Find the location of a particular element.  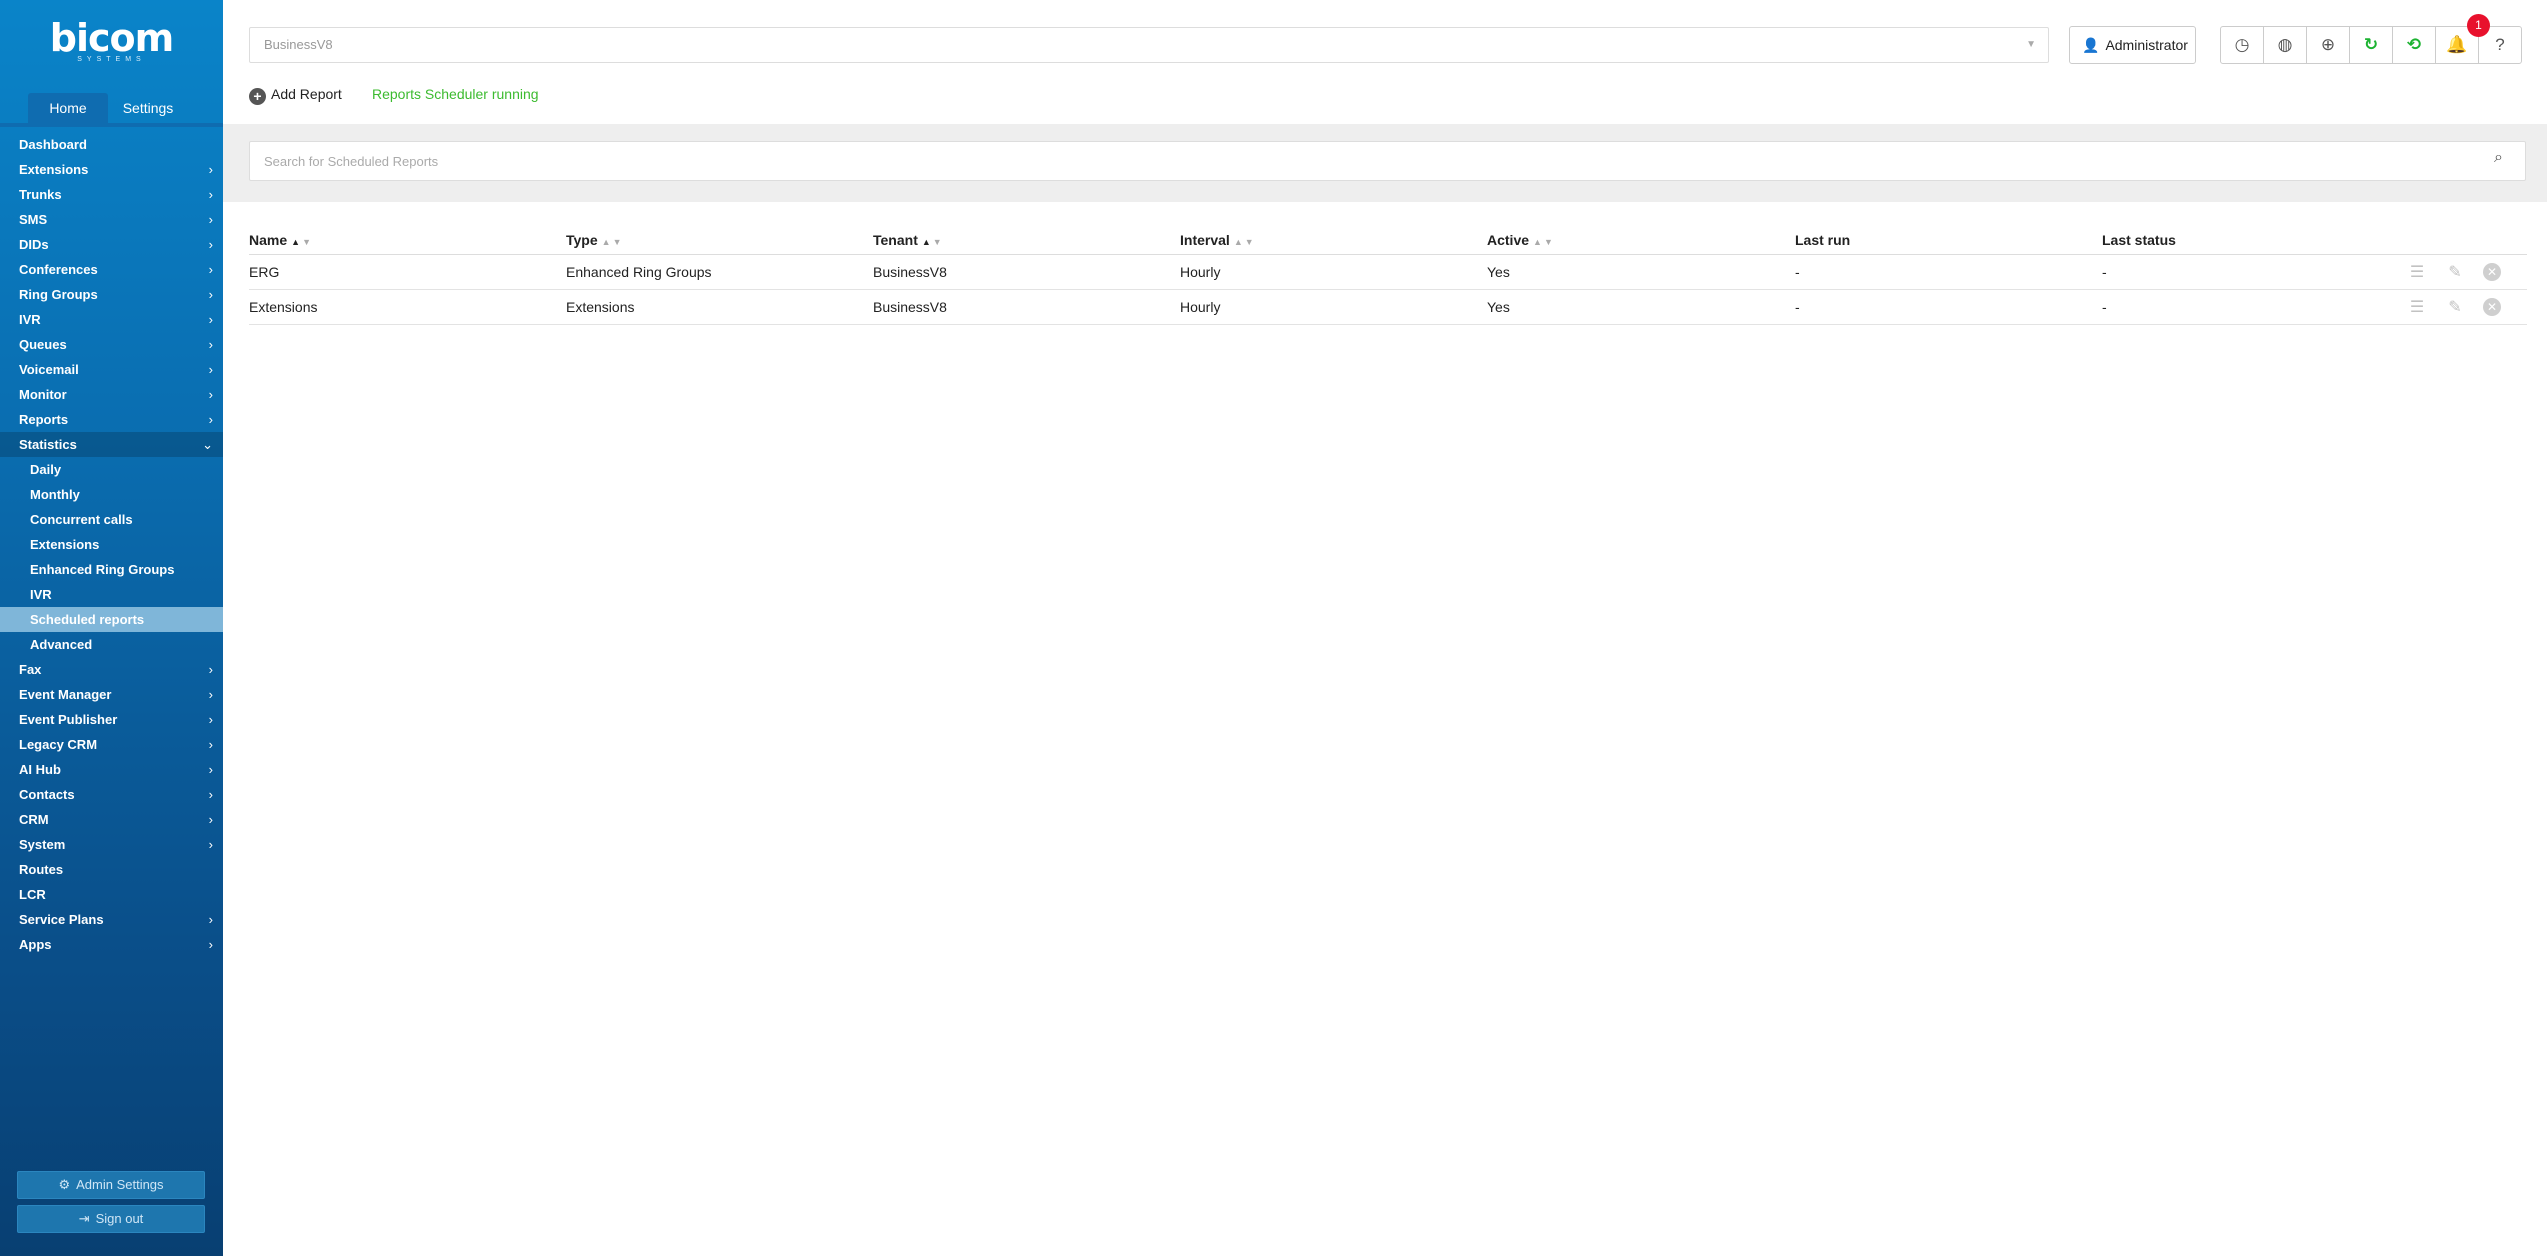

sidebar-item-apps: Apps › is located at coordinates (111, 944).